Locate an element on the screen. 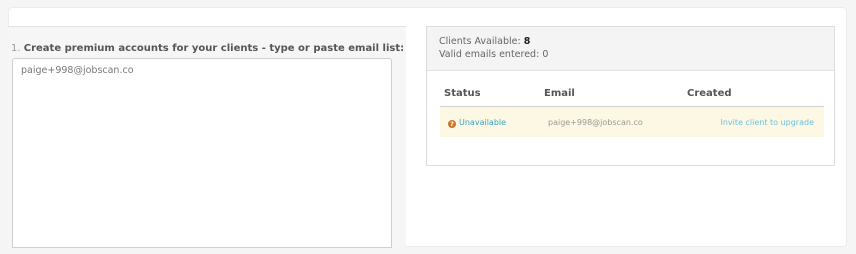  column-header-created: Created is located at coordinates (709, 93).